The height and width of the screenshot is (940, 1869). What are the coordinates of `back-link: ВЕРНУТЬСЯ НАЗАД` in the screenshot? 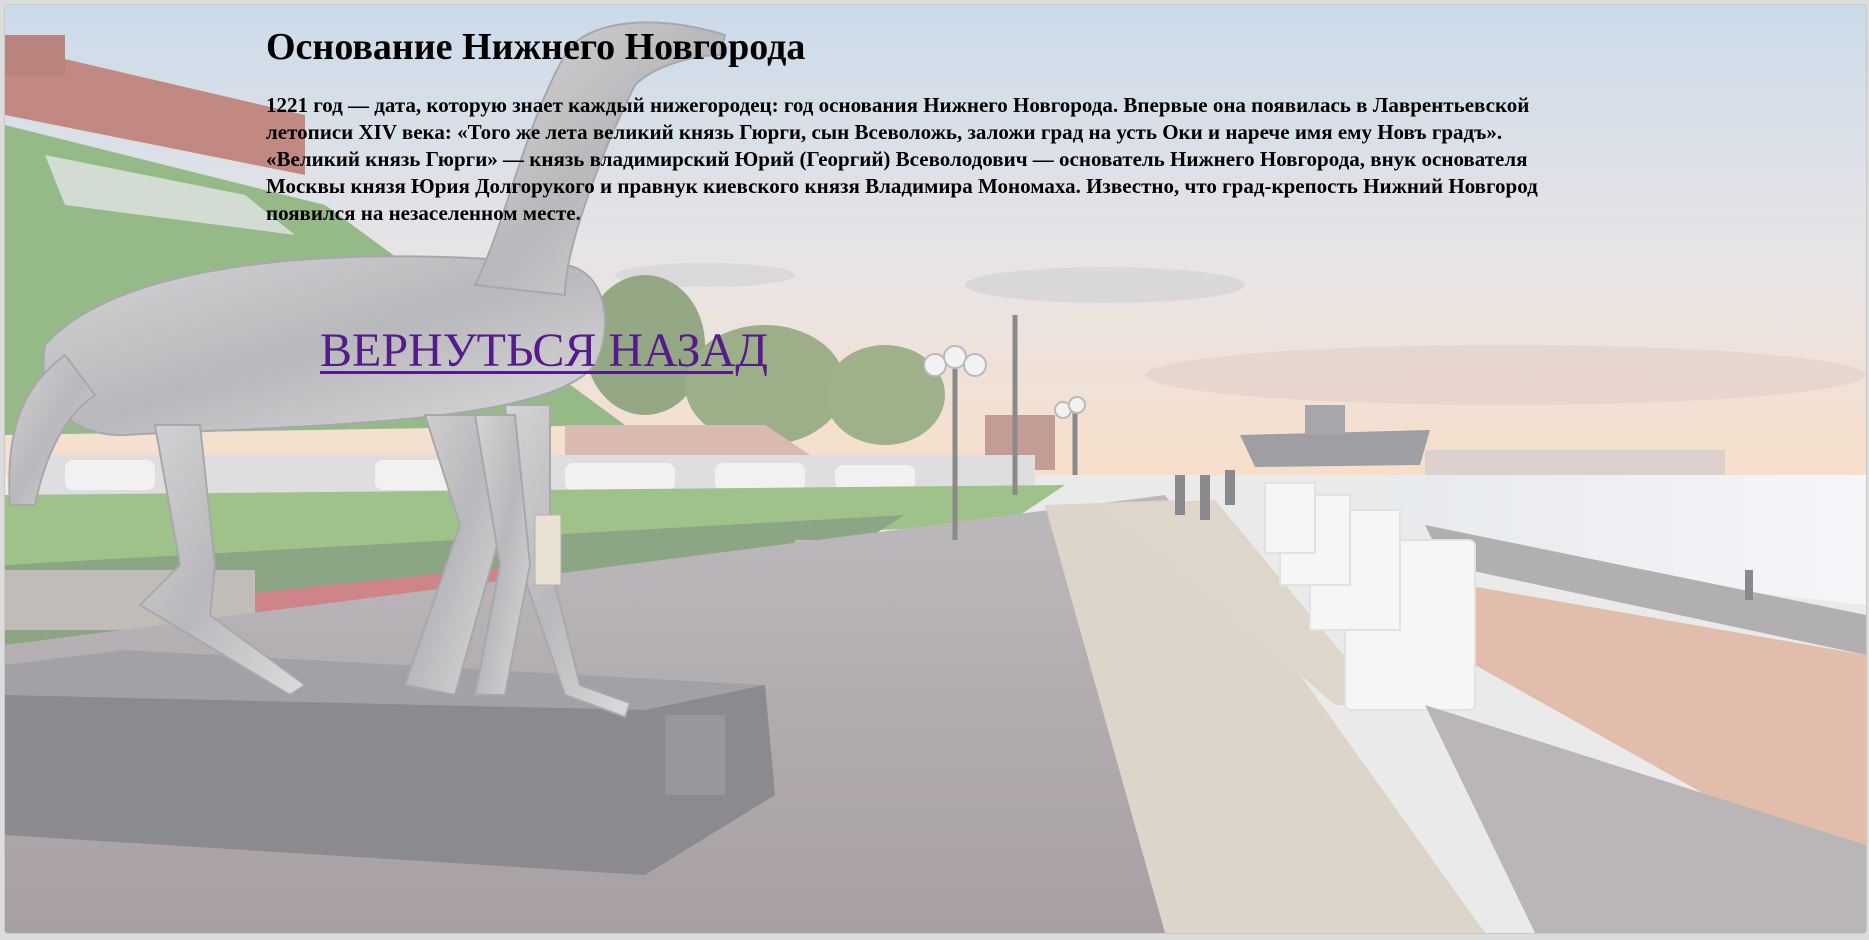 It's located at (544, 351).